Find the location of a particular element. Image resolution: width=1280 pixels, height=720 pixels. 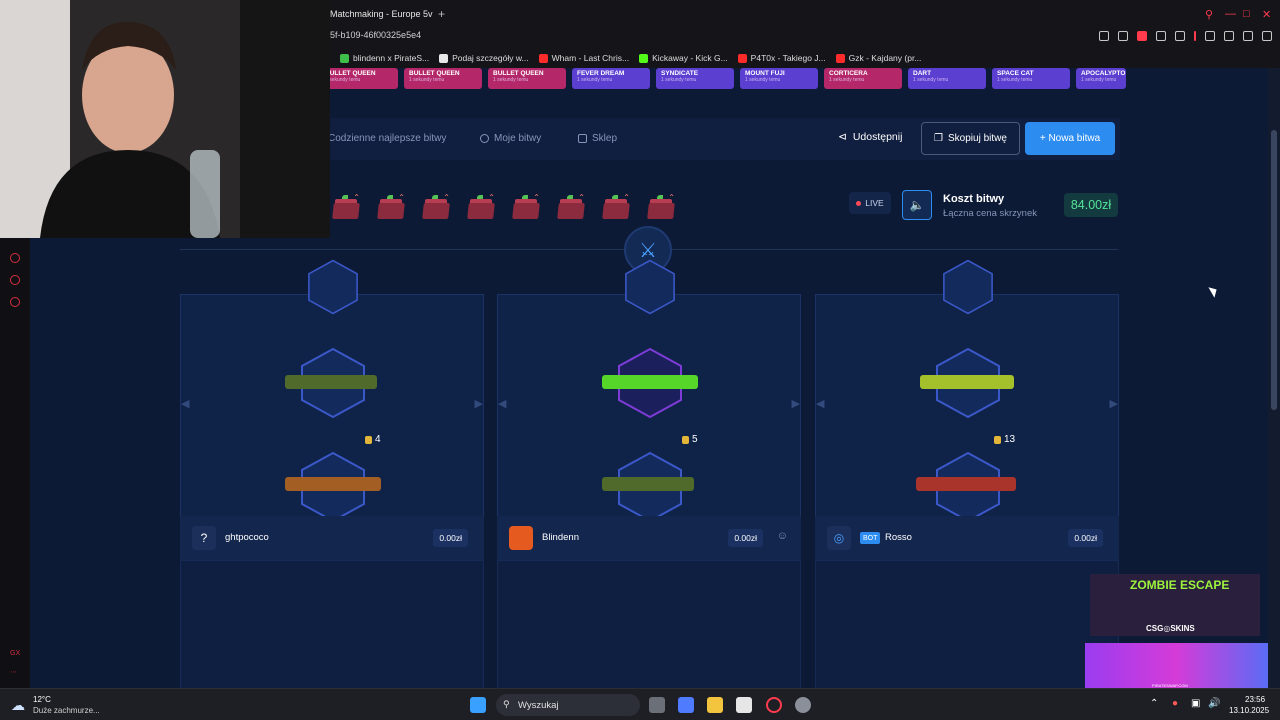

ad-brand: CSG◎SKINS is located at coordinates (1170, 628).